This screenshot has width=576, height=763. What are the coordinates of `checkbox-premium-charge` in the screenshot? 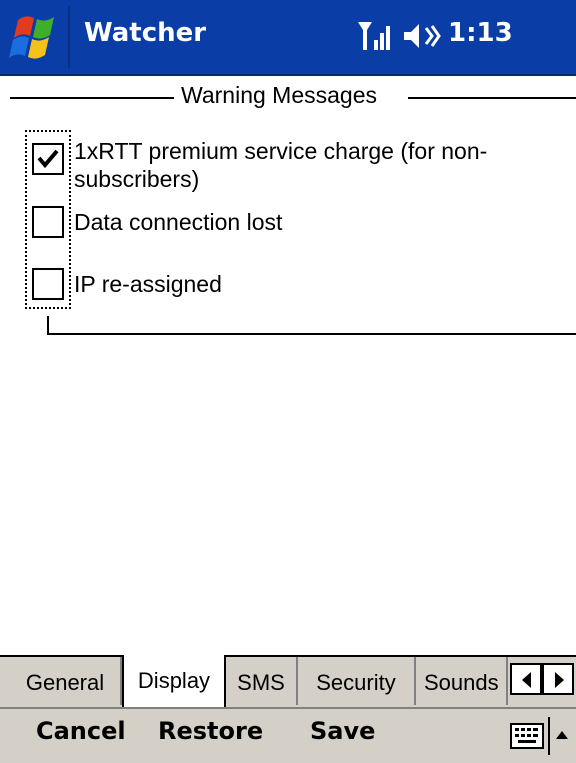 It's located at (48, 159).